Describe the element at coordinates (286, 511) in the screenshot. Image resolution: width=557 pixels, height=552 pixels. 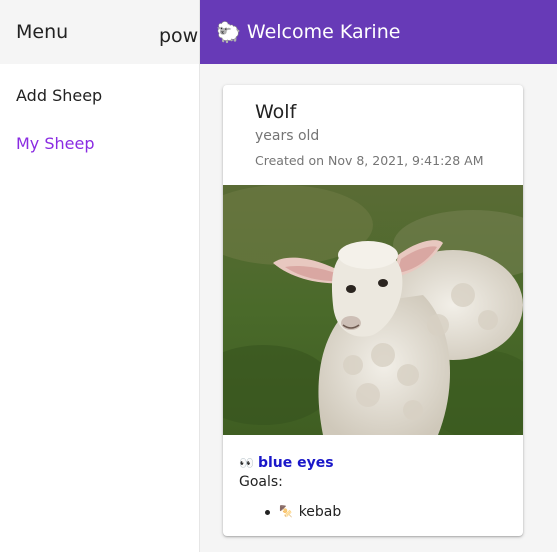
I see `kebab-icon: 🍢` at that location.